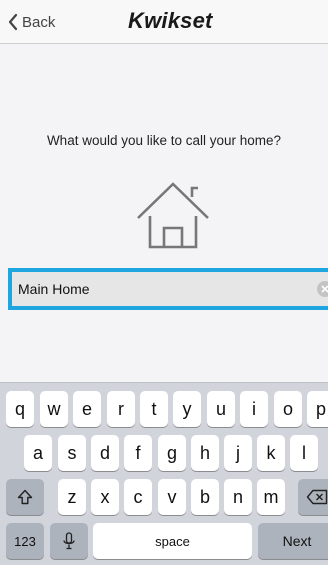 This screenshot has height=565, width=328. What do you see at coordinates (138, 497) in the screenshot?
I see `key-c: c` at bounding box center [138, 497].